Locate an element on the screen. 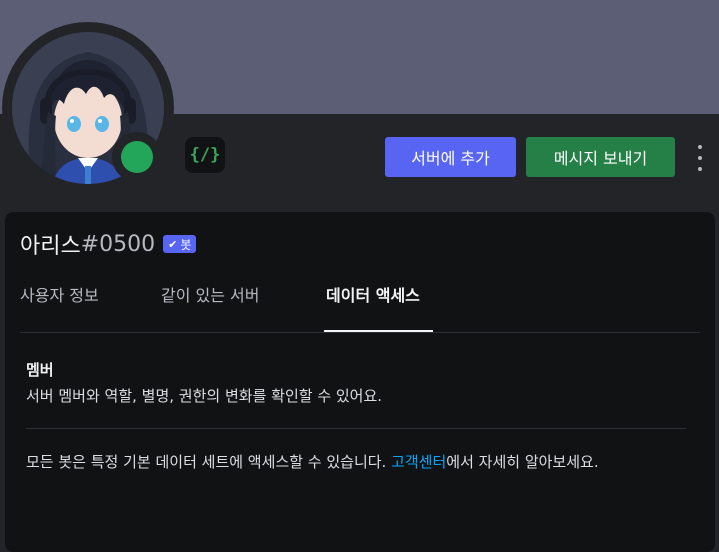  bot-tag-label: 봇 is located at coordinates (186, 244).